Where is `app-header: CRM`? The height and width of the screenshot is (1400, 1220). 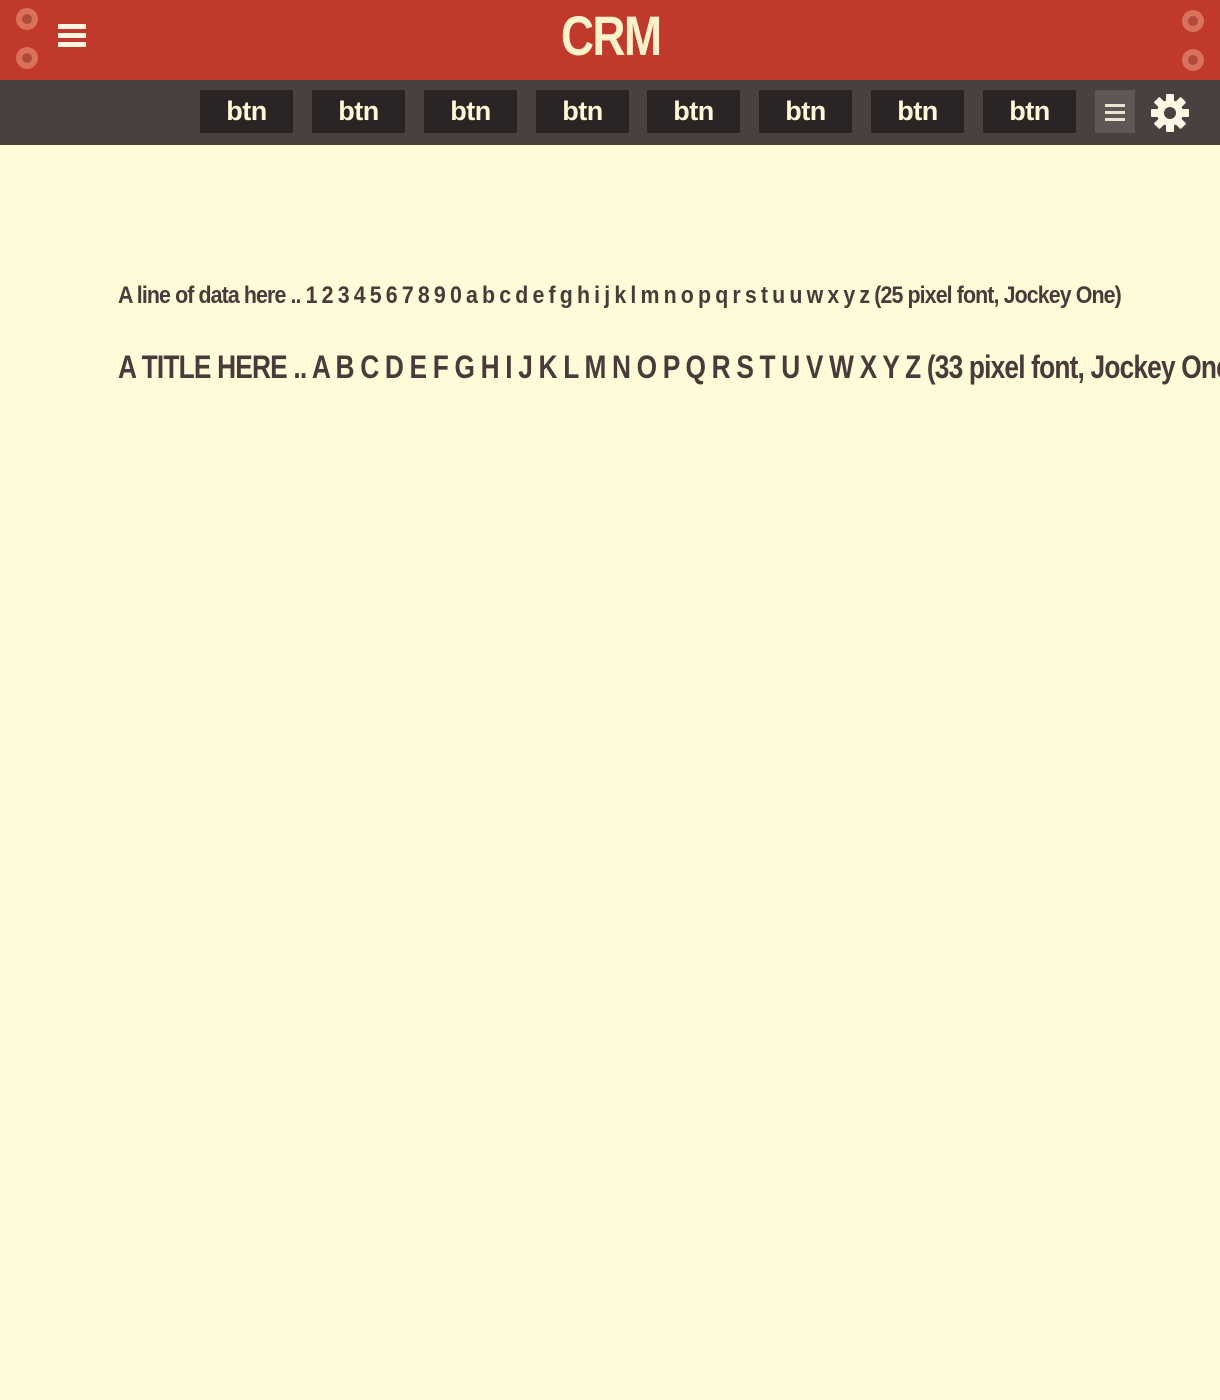 app-header: CRM is located at coordinates (610, 40).